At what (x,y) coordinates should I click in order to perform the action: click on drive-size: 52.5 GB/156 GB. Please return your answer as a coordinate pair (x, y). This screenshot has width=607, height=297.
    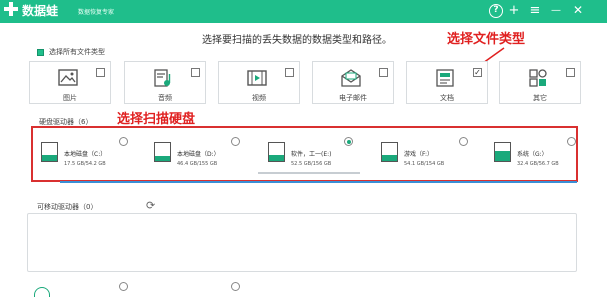
    Looking at the image, I should click on (311, 164).